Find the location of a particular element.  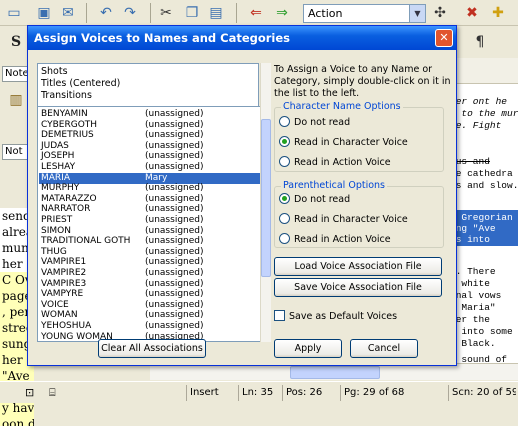

page-view-icon: ⊡ is located at coordinates (34, 393).